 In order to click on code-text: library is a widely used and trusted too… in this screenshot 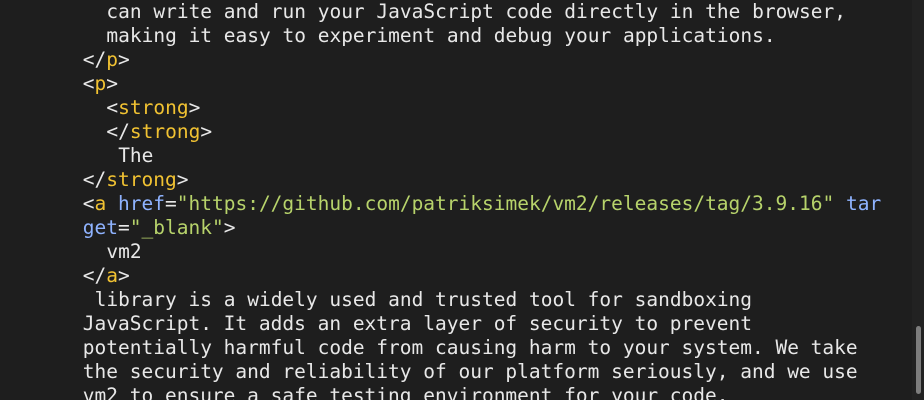, I will do `click(423, 299)`.